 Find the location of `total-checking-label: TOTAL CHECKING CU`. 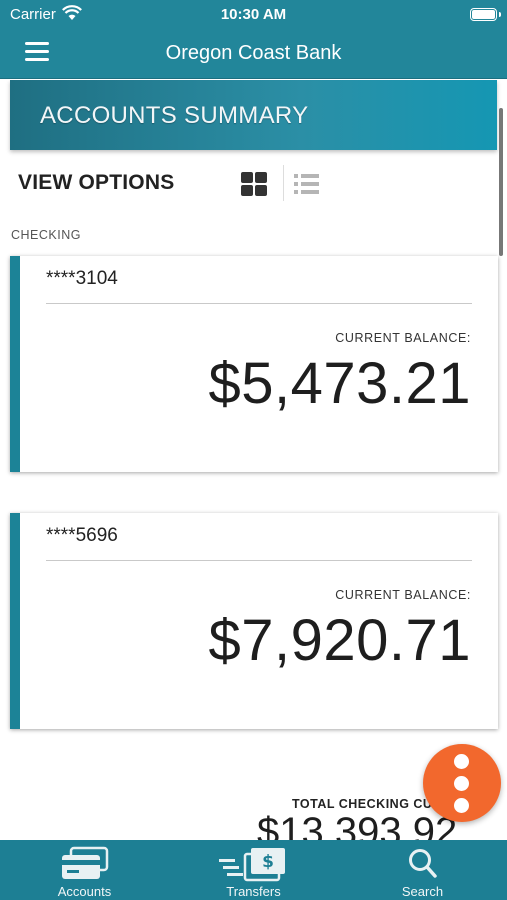

total-checking-label: TOTAL CHECKING CU is located at coordinates (362, 804).